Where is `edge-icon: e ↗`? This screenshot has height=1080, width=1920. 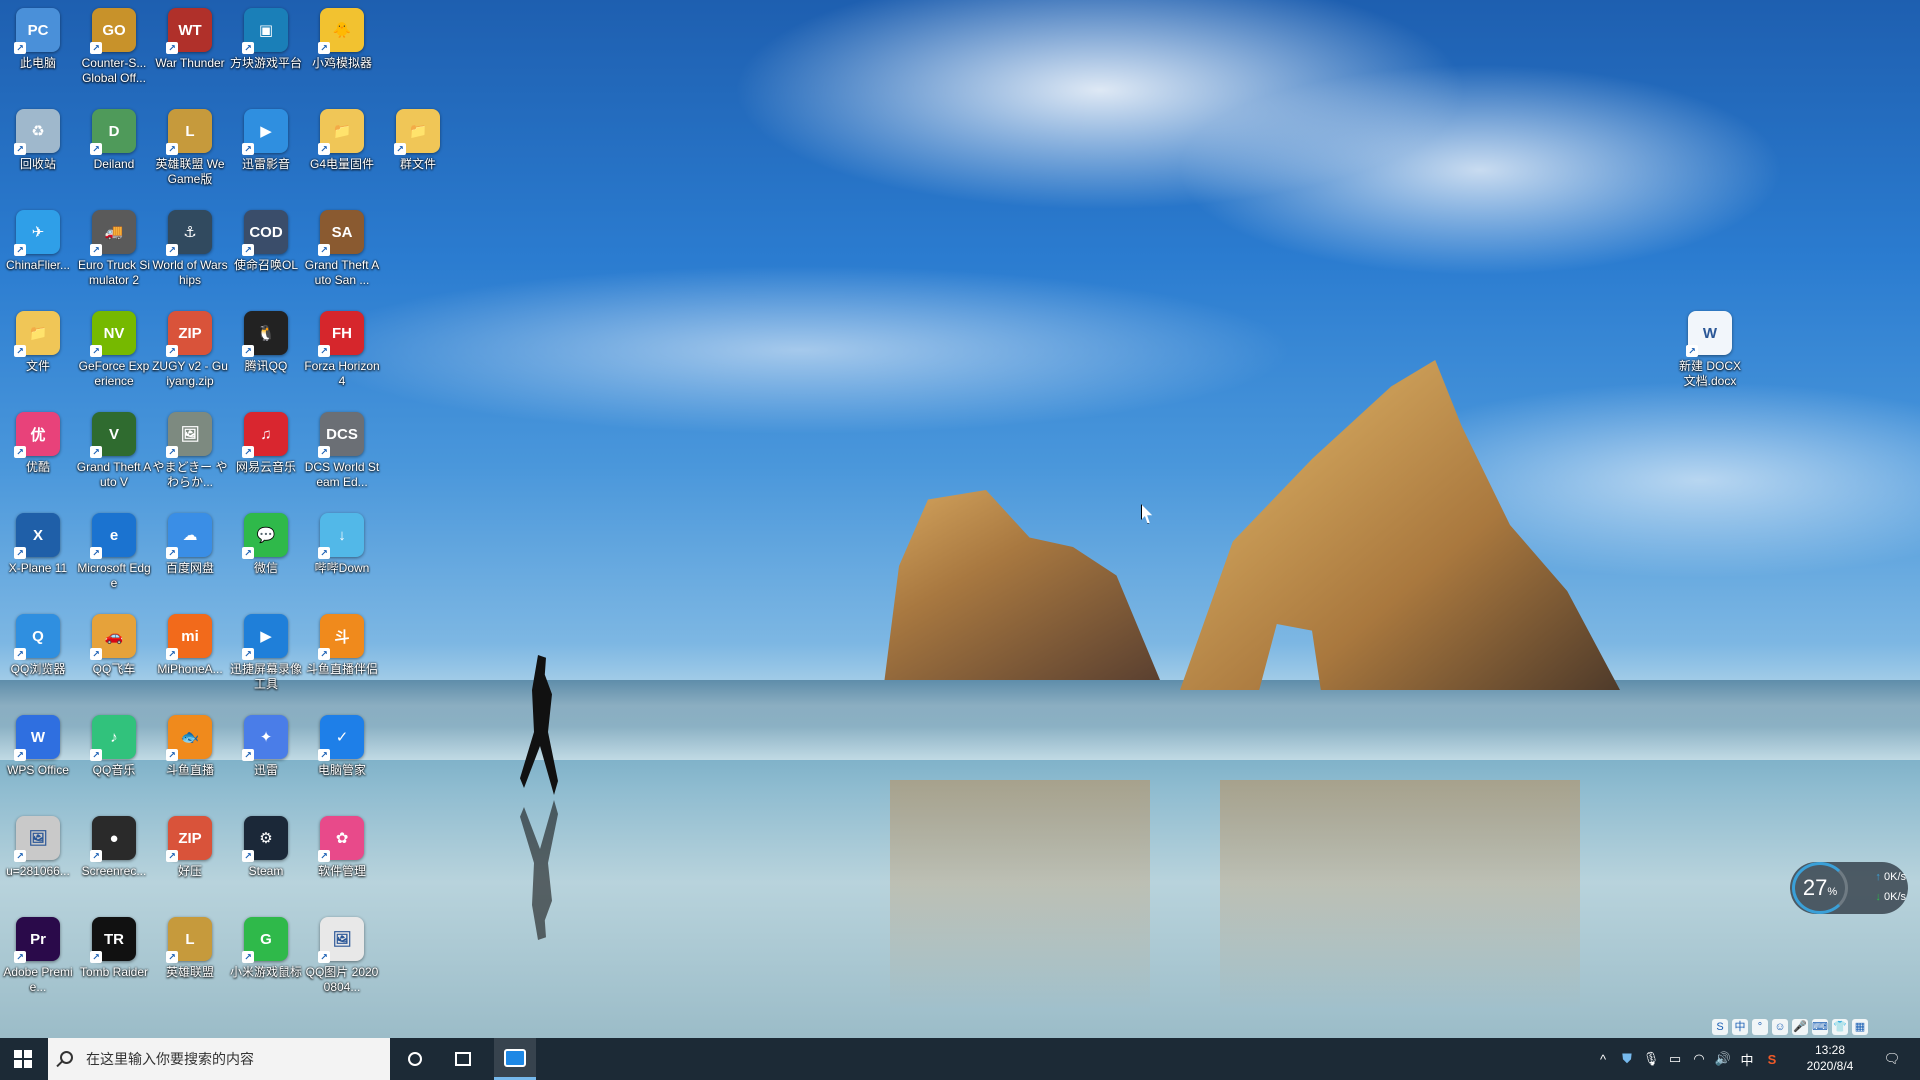
edge-icon: e ↗ is located at coordinates (113, 536).